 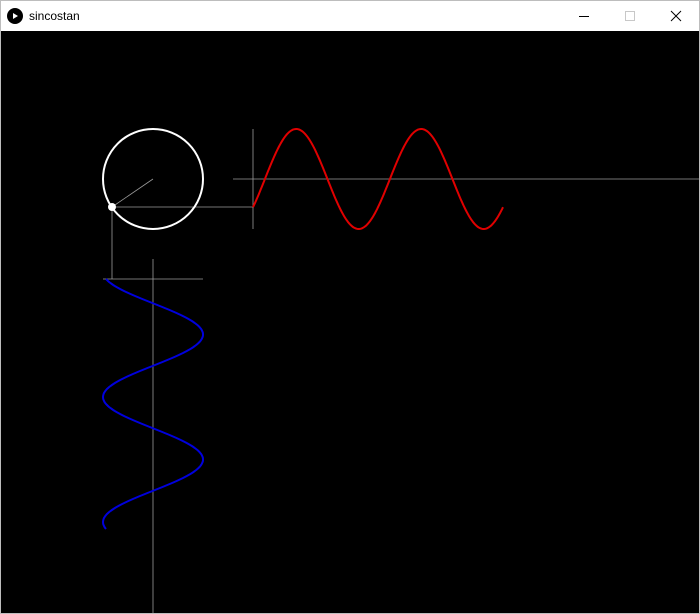 What do you see at coordinates (350, 16) in the screenshot?
I see `title-bar: sincostan` at bounding box center [350, 16].